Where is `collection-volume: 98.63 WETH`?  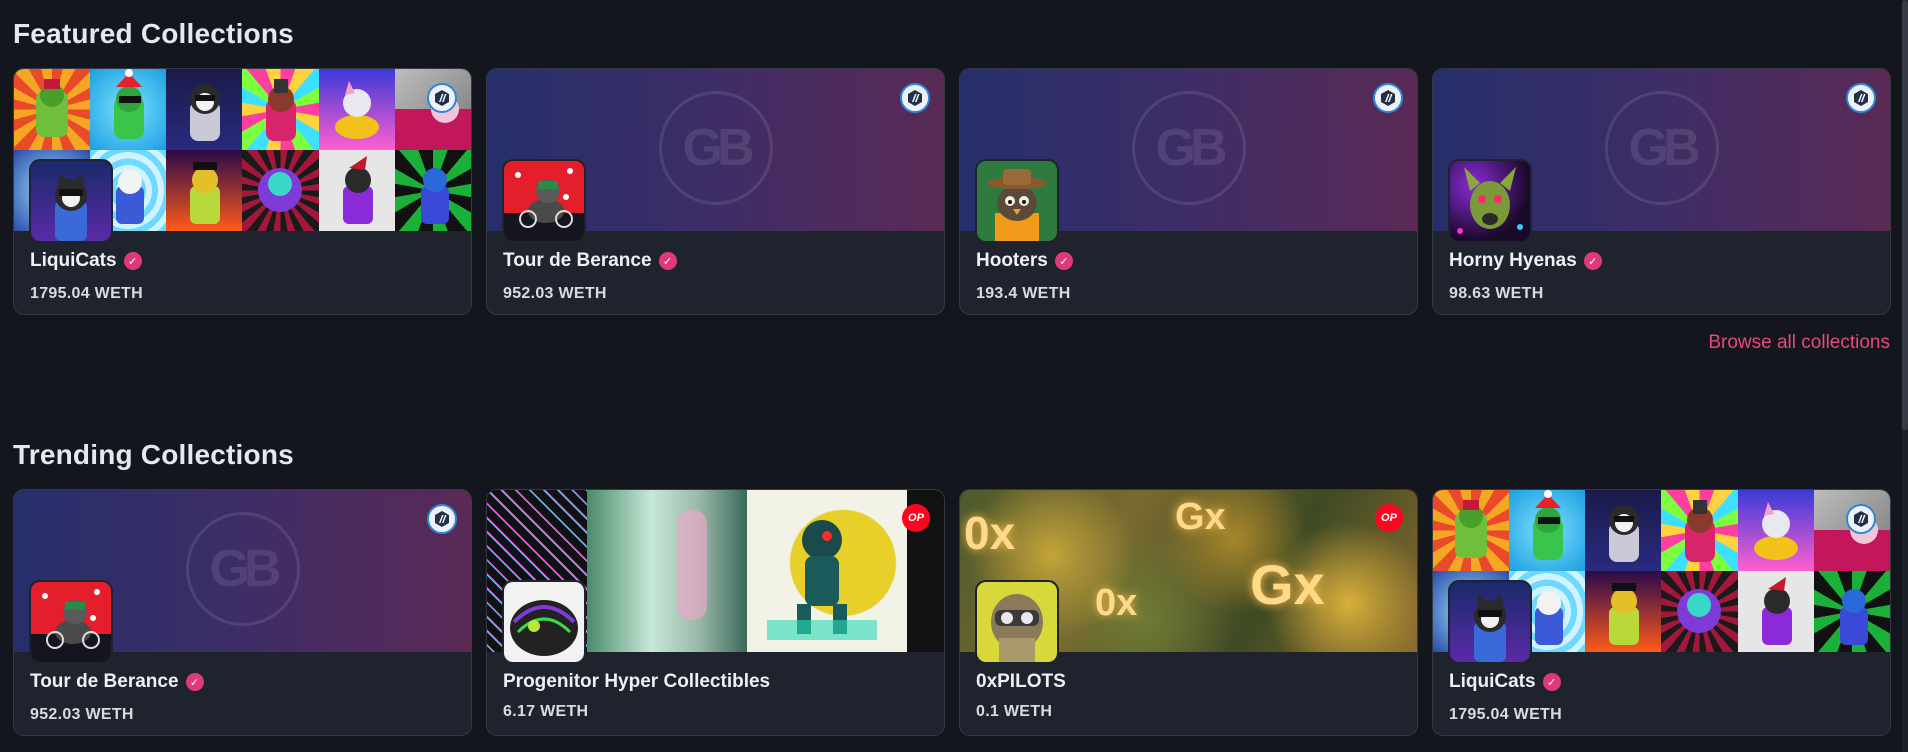
collection-volume: 98.63 WETH is located at coordinates (1496, 293).